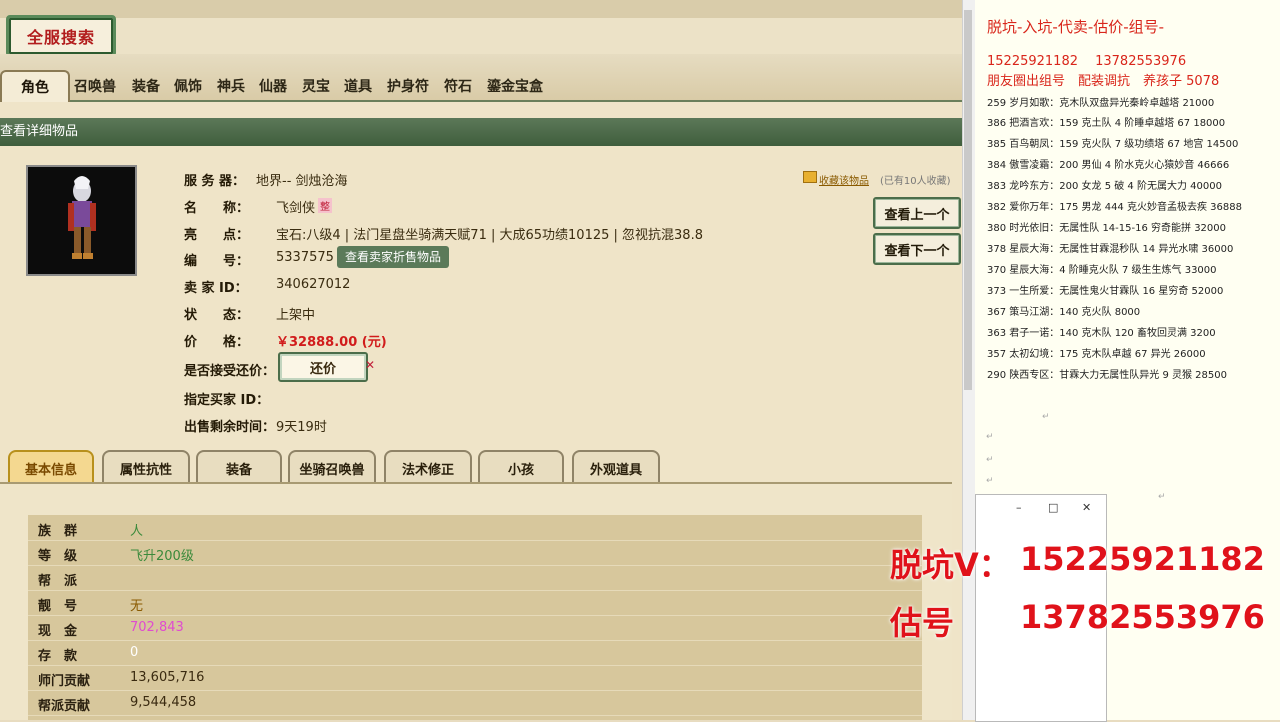  What do you see at coordinates (475, 628) in the screenshot?
I see `info-row-cash: 现 金 702,843` at bounding box center [475, 628].